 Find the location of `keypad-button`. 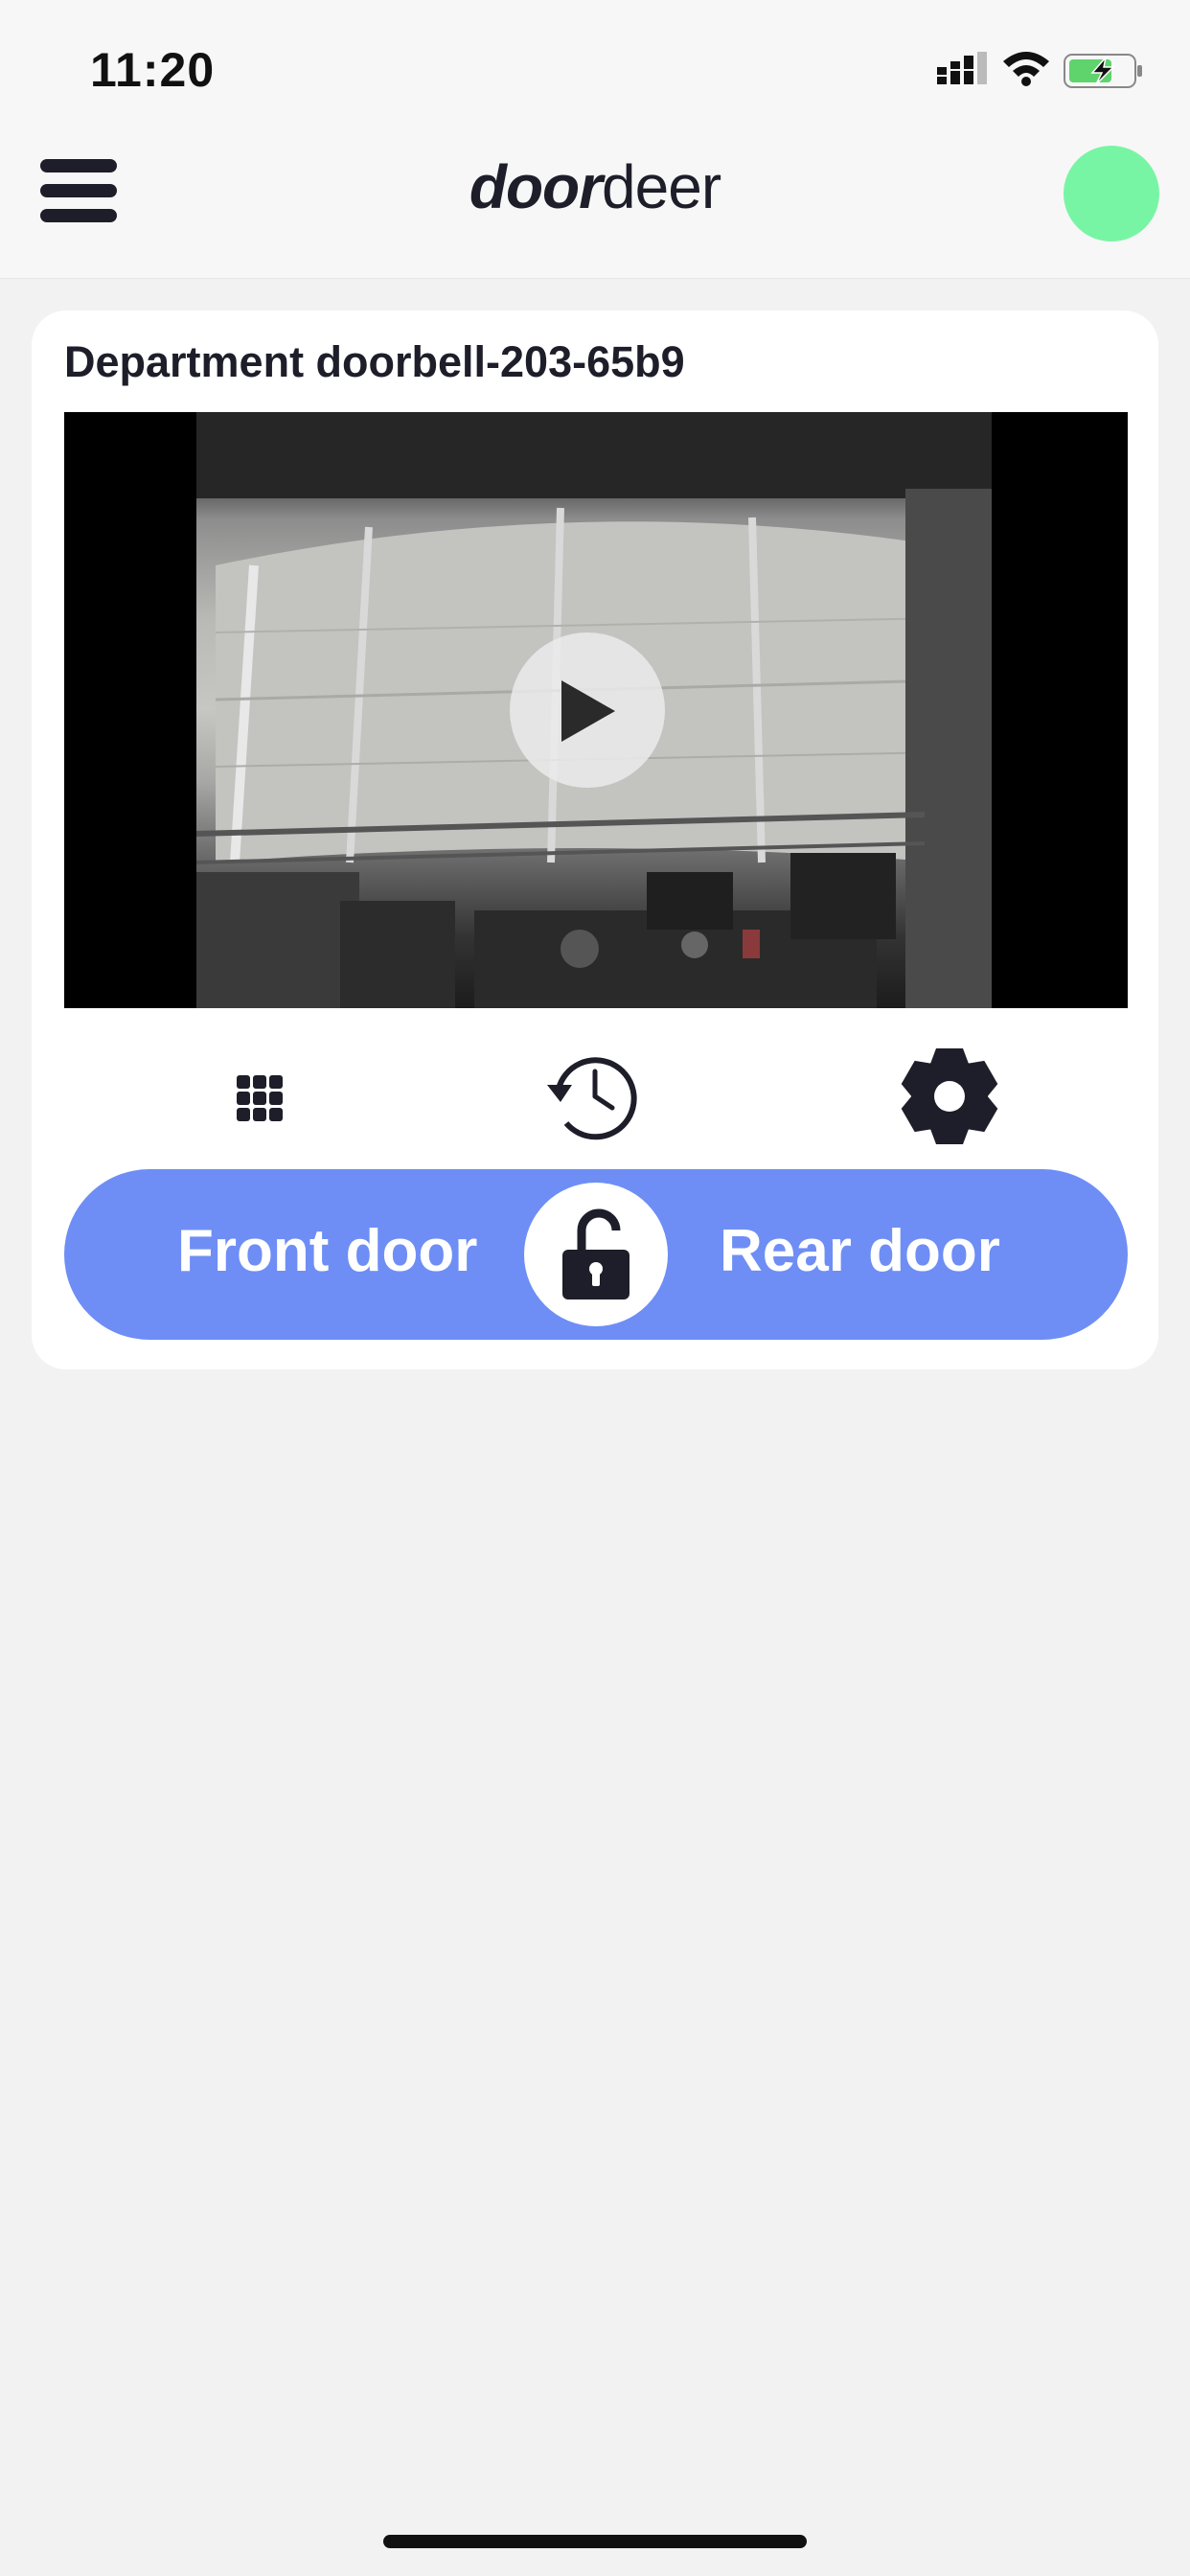

keypad-button is located at coordinates (257, 1096).